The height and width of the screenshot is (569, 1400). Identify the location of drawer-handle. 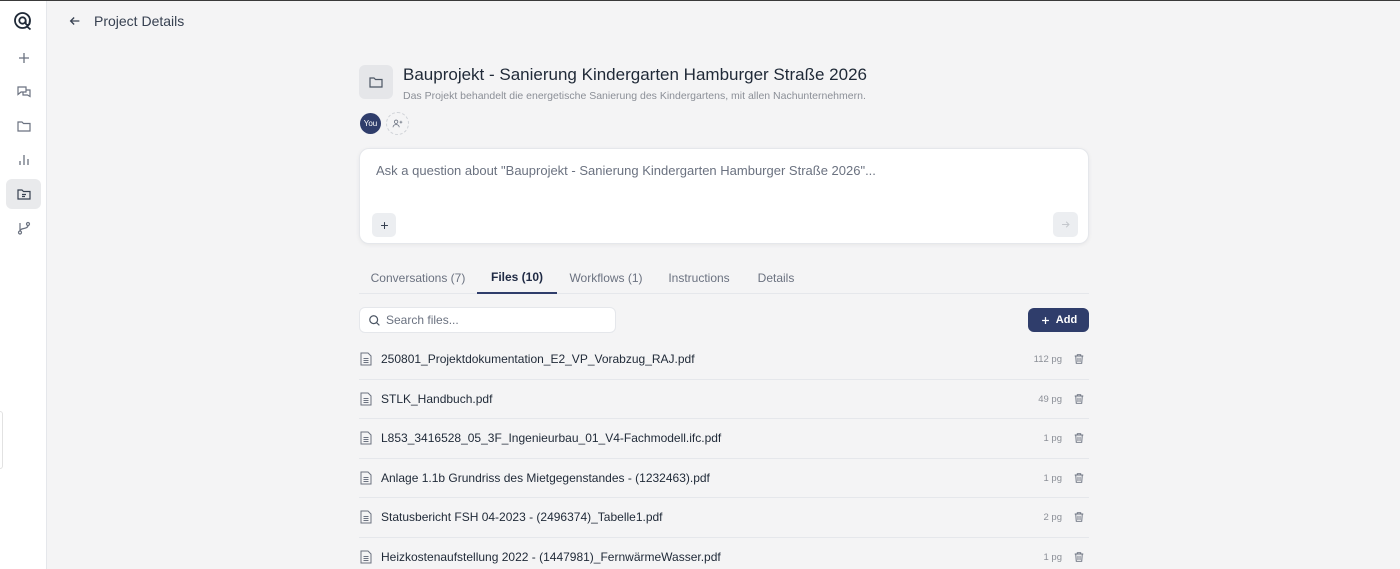
(1, 440).